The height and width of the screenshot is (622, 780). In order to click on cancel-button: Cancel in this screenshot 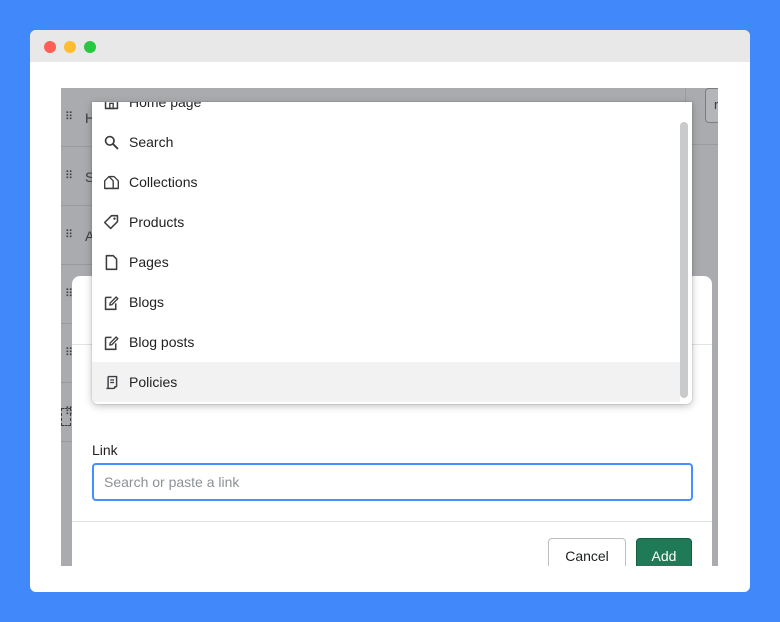, I will do `click(587, 552)`.